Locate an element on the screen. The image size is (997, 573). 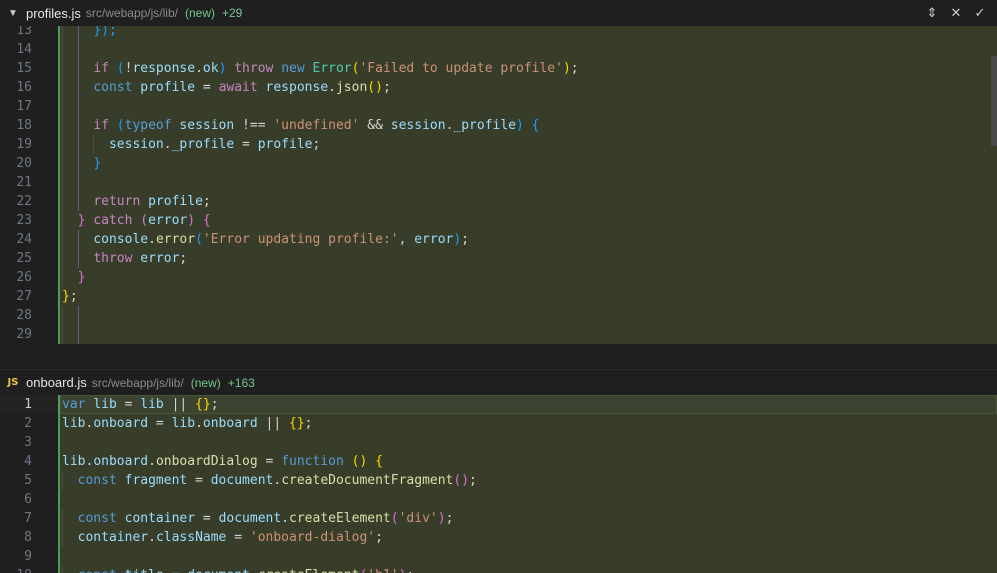
line-gutter: 2 is located at coordinates (30, 423).